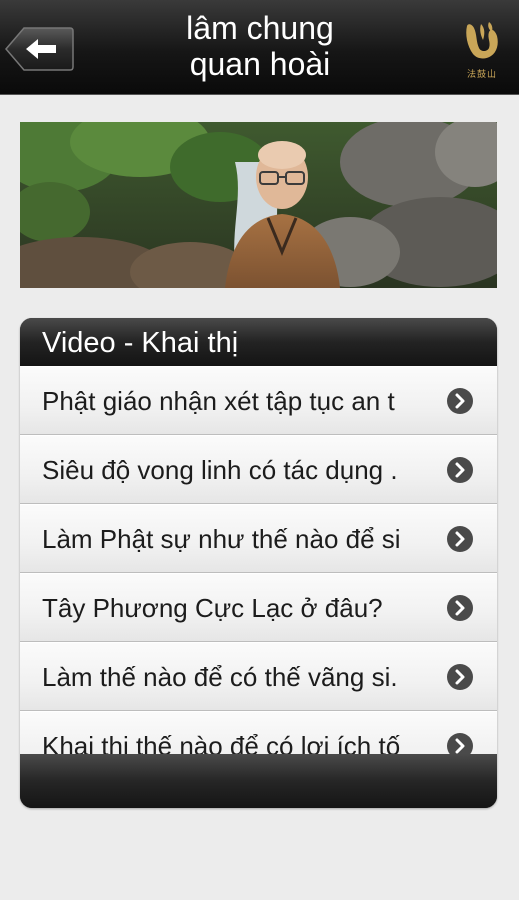  Describe the element at coordinates (481, 74) in the screenshot. I see `logo-caption: 法鼓山` at that location.